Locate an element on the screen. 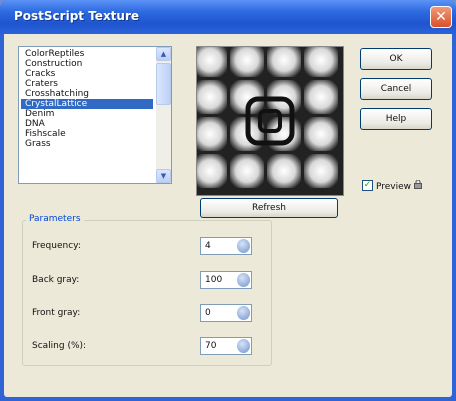  close-button: ✕ is located at coordinates (441, 17).